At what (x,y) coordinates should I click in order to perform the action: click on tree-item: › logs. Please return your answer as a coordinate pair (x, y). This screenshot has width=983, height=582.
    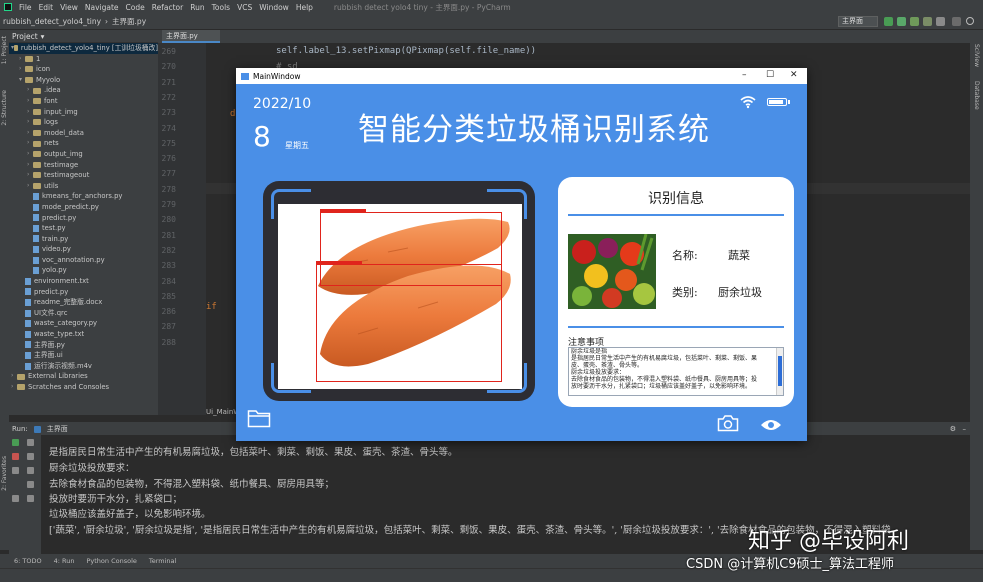
    Looking at the image, I should click on (83, 122).